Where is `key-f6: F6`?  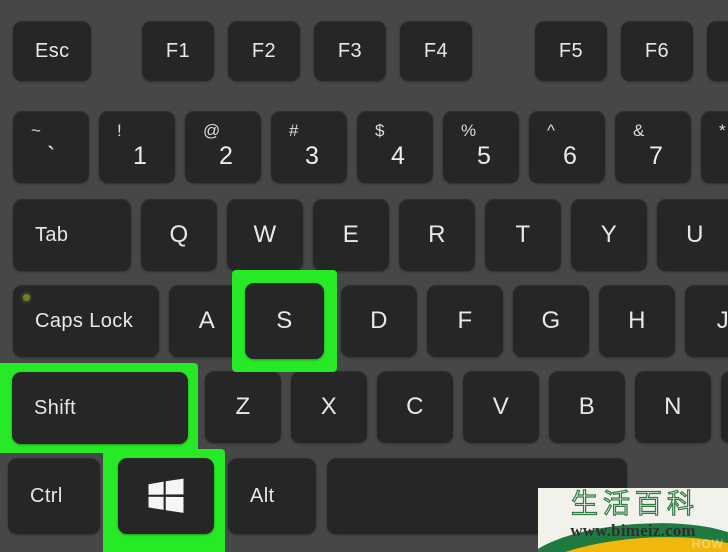
key-f6: F6 is located at coordinates (657, 51).